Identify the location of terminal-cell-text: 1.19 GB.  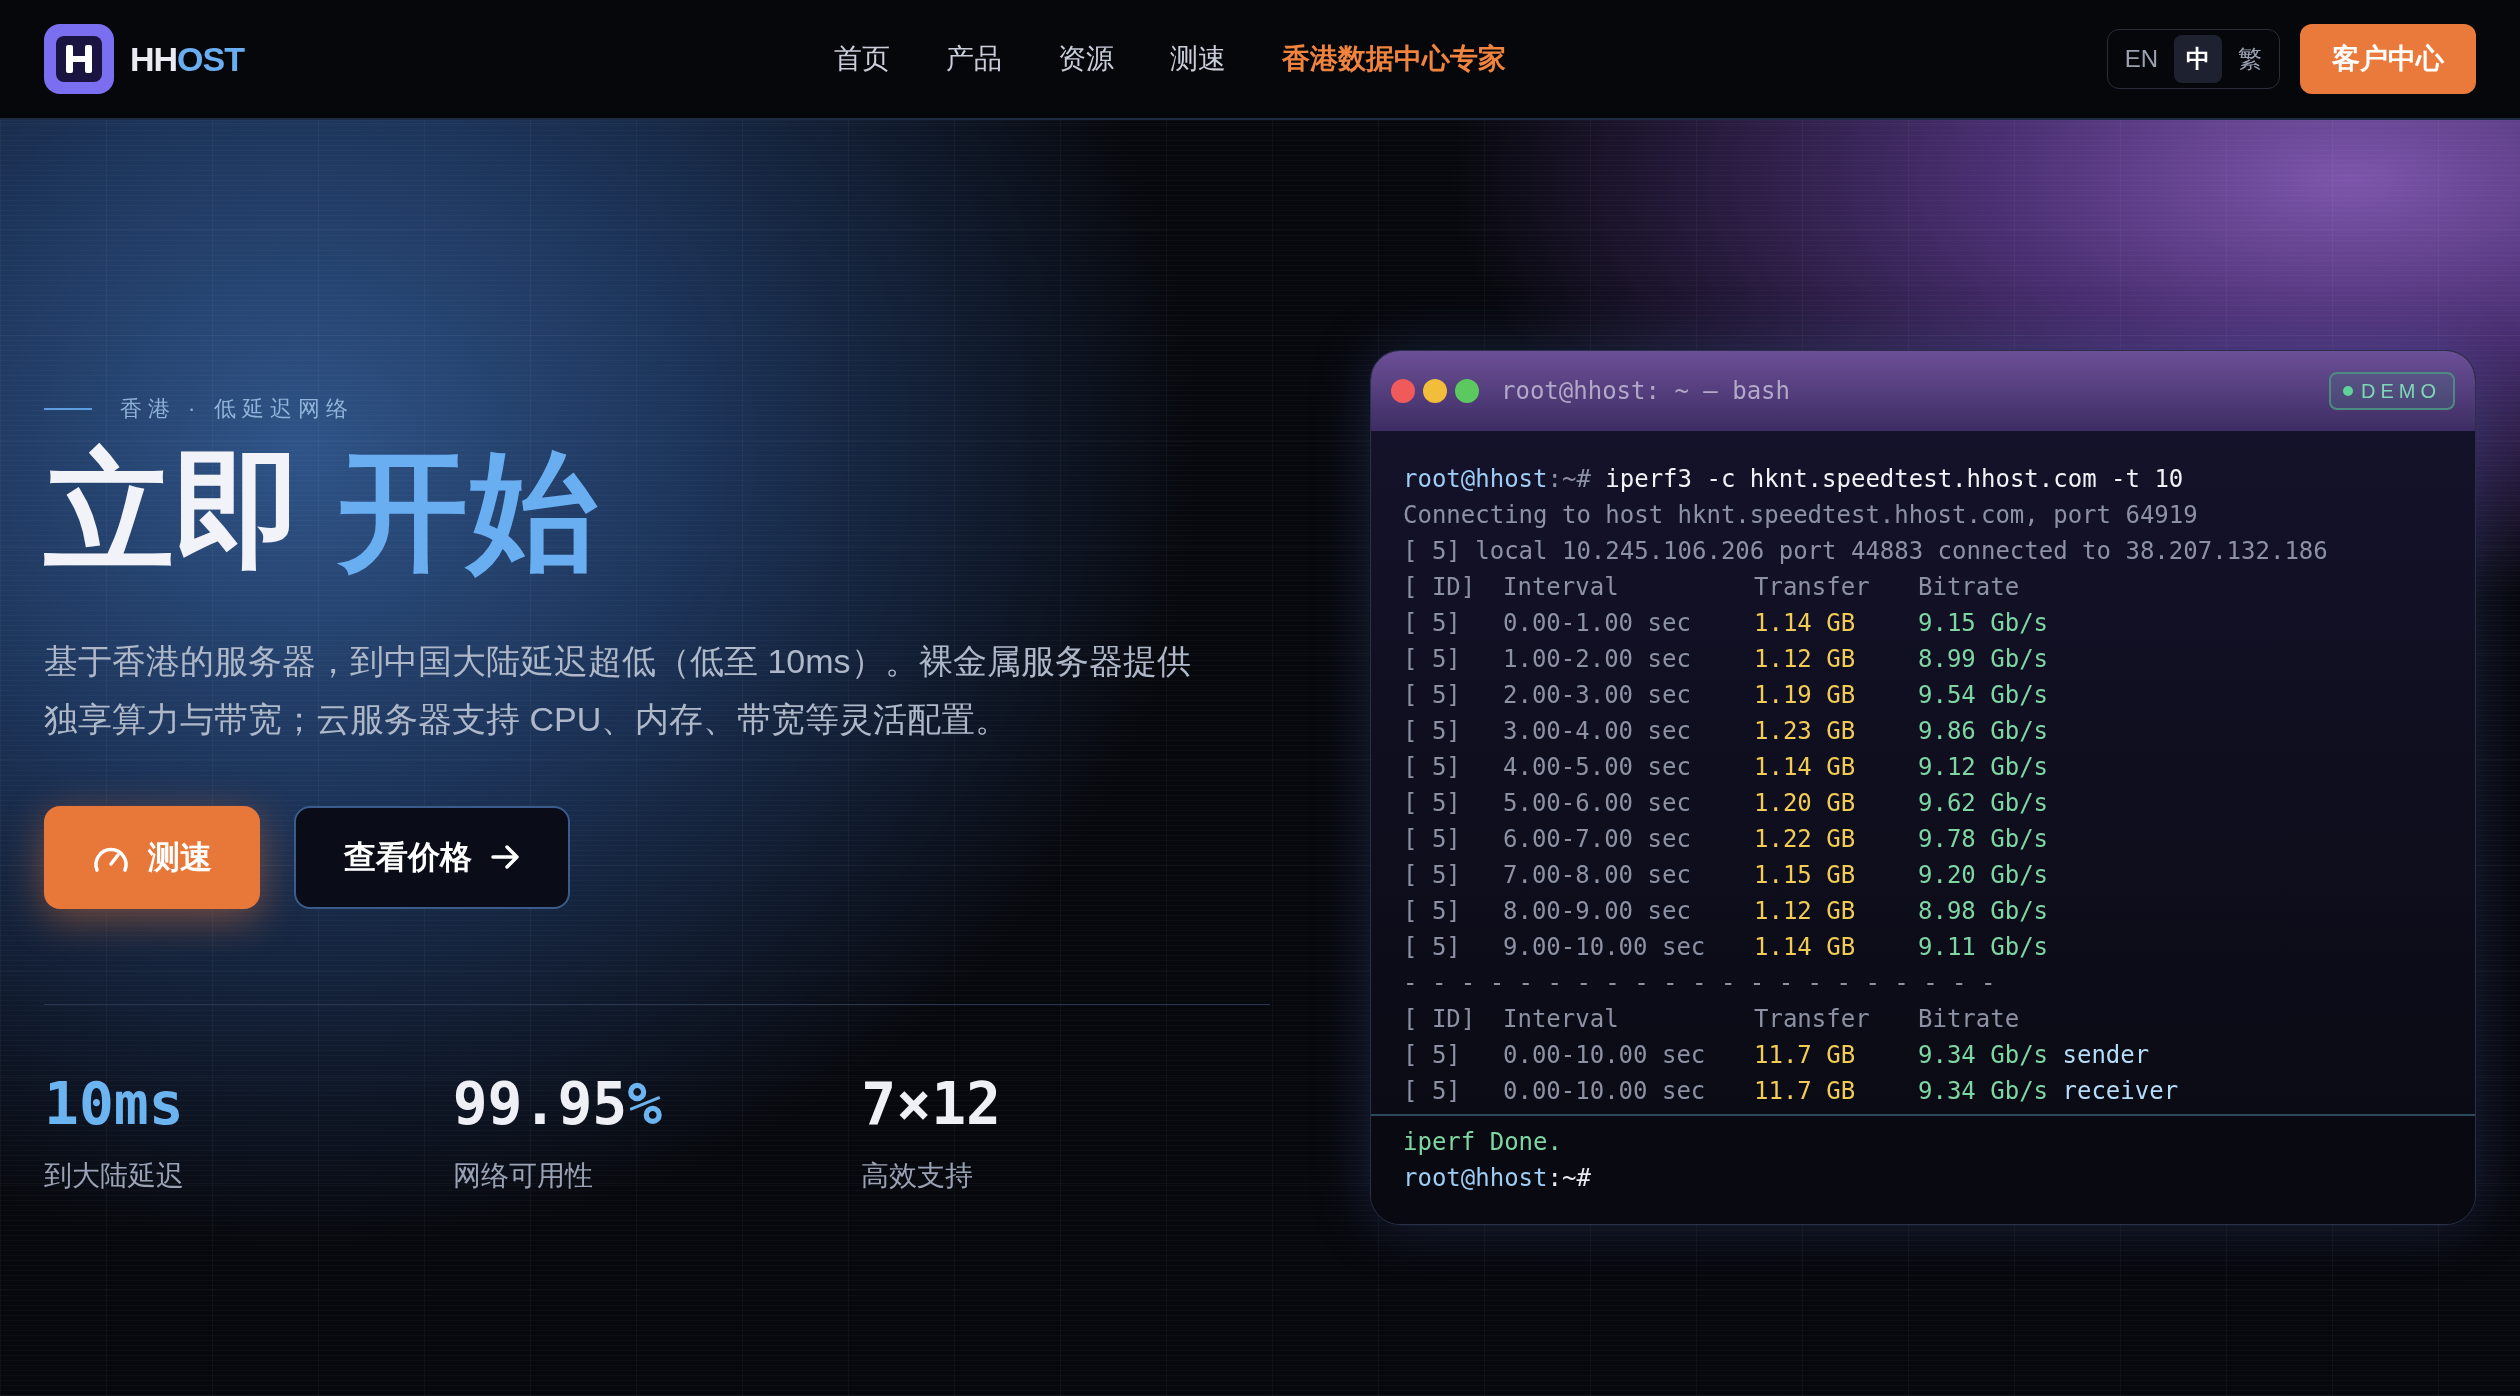
(1805, 695).